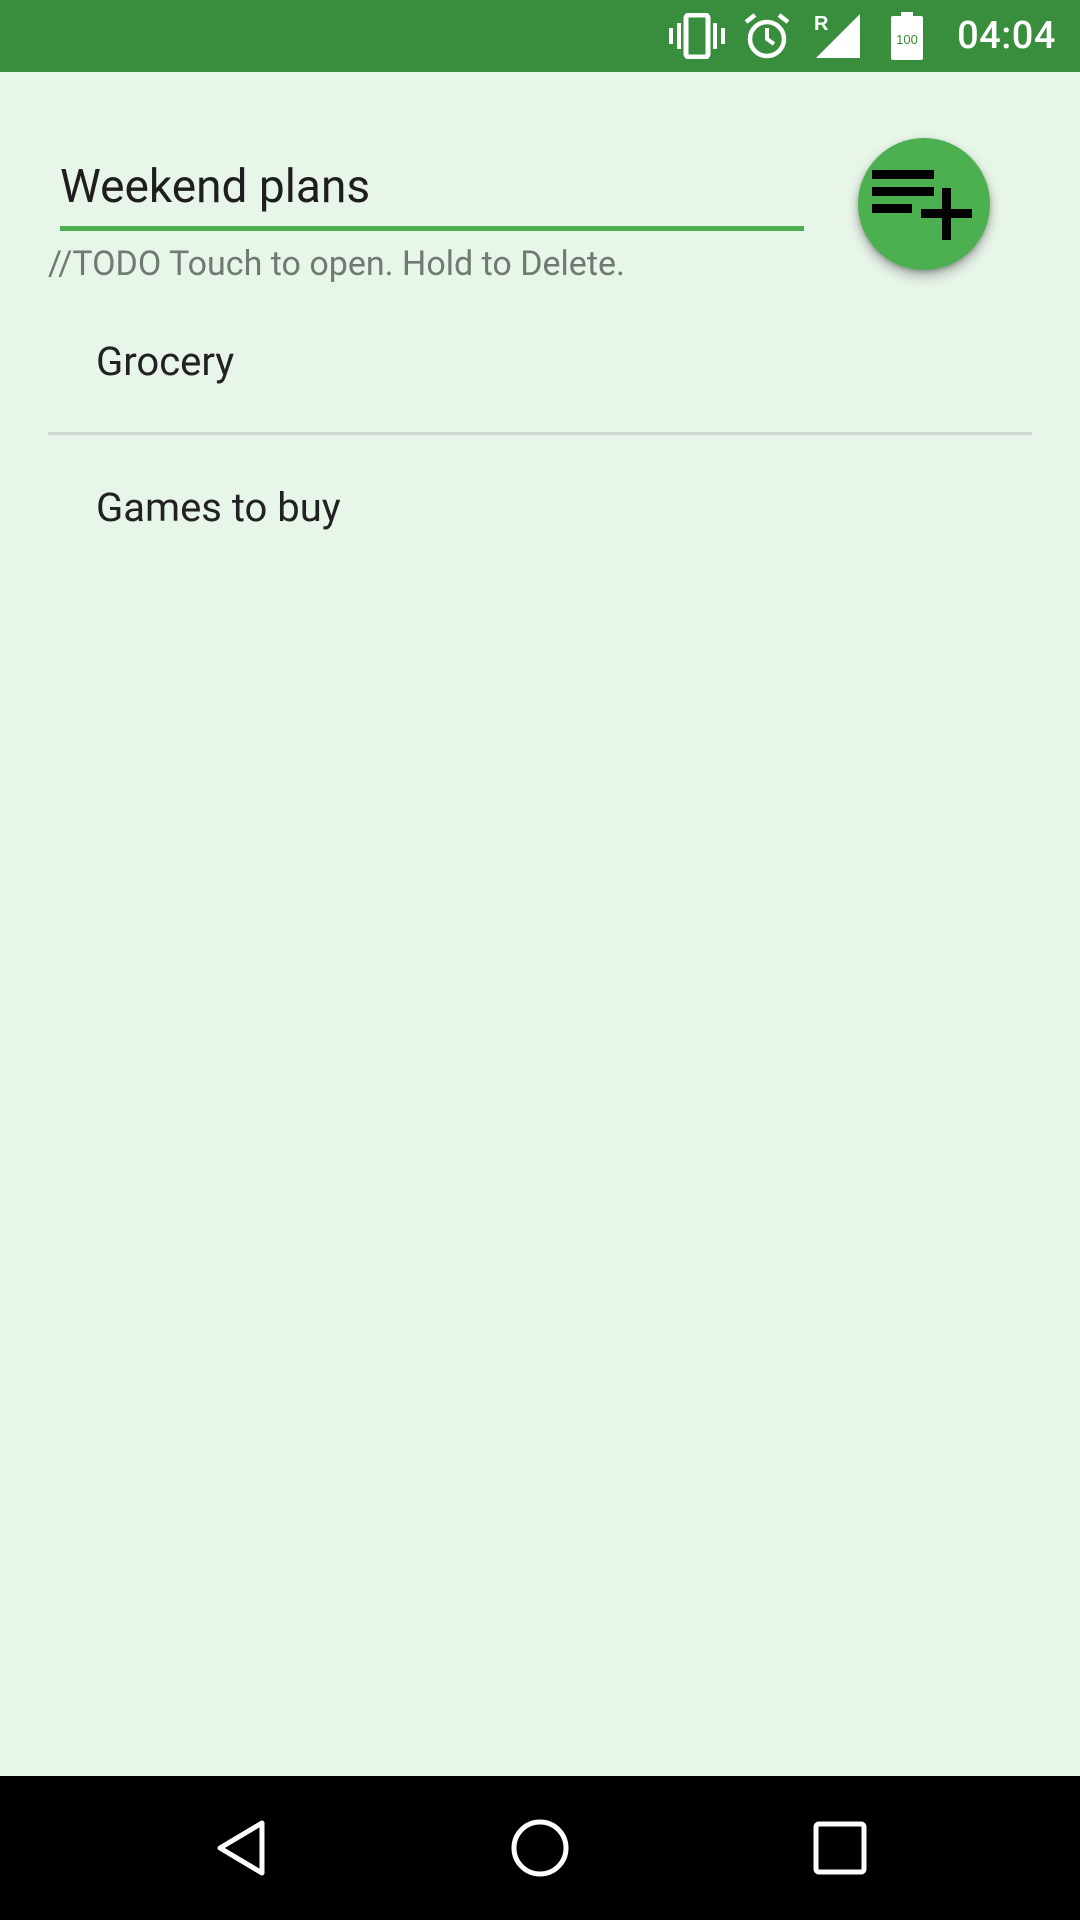  What do you see at coordinates (874, 36) in the screenshot?
I see `status-icons: R 100 04:04` at bounding box center [874, 36].